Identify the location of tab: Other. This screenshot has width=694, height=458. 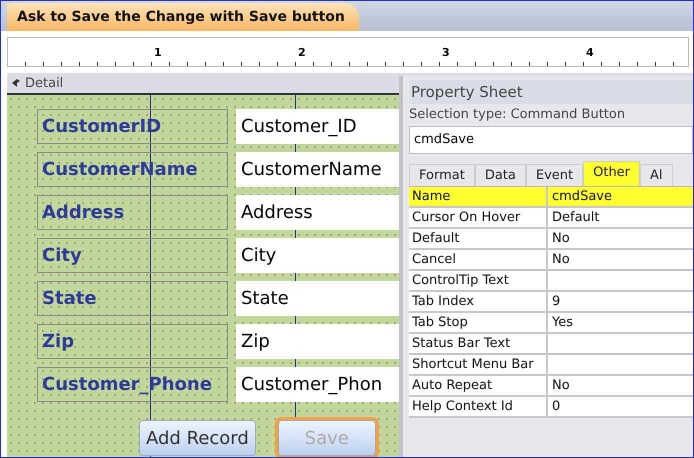
(611, 173).